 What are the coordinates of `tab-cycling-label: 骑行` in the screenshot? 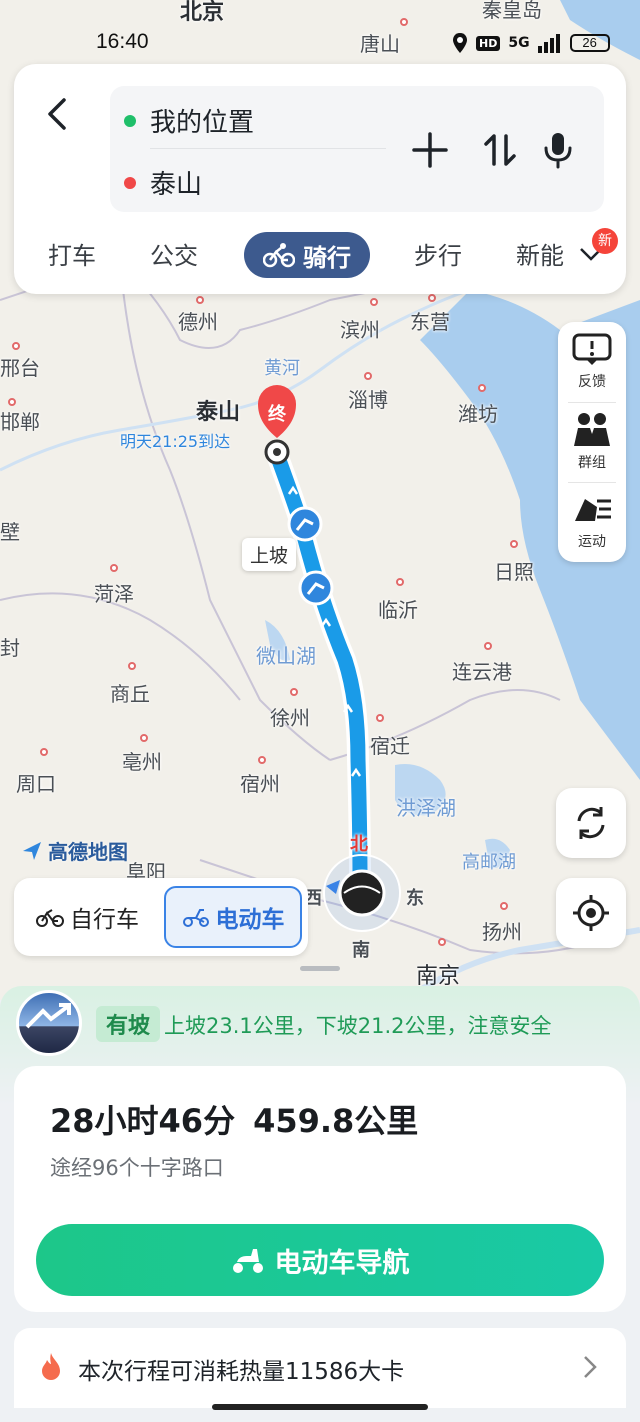 It's located at (327, 257).